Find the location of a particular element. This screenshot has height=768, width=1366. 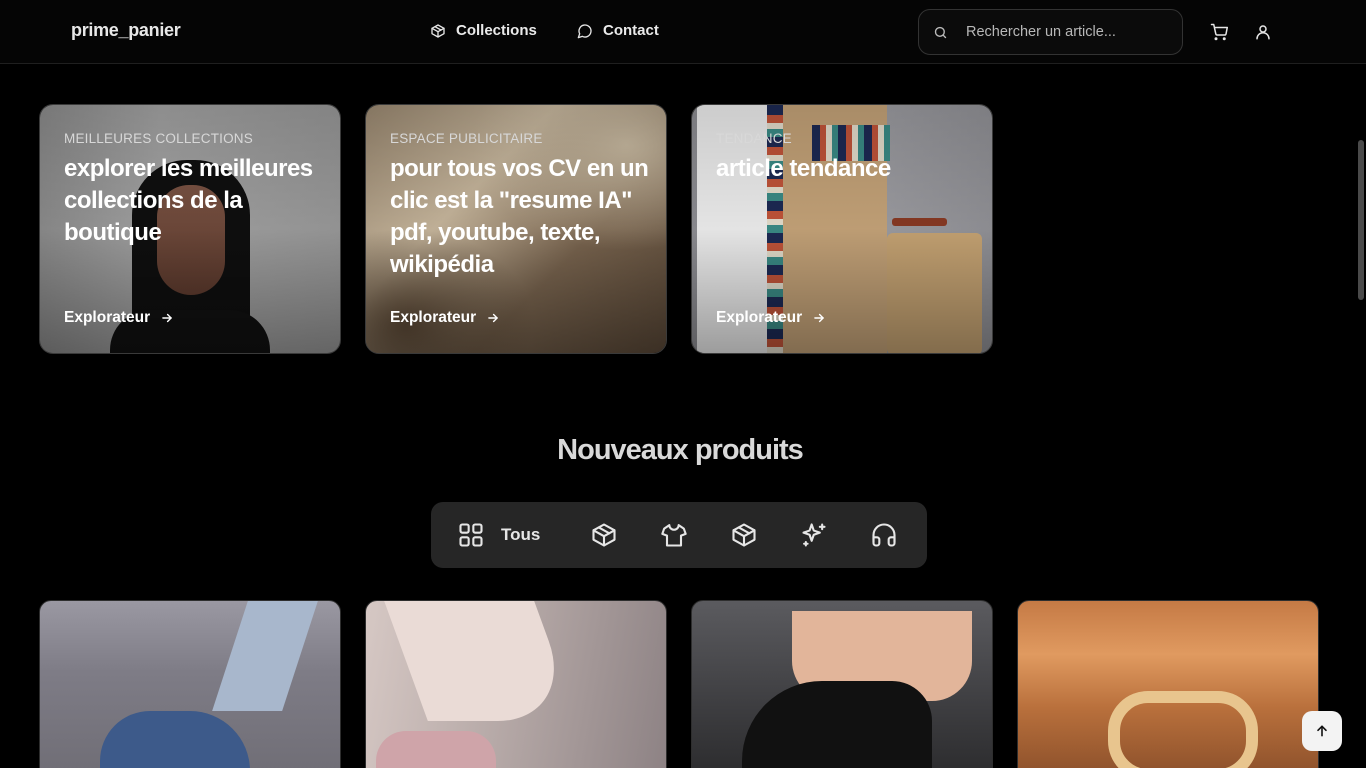

page-scrollbar is located at coordinates (1361, 220).